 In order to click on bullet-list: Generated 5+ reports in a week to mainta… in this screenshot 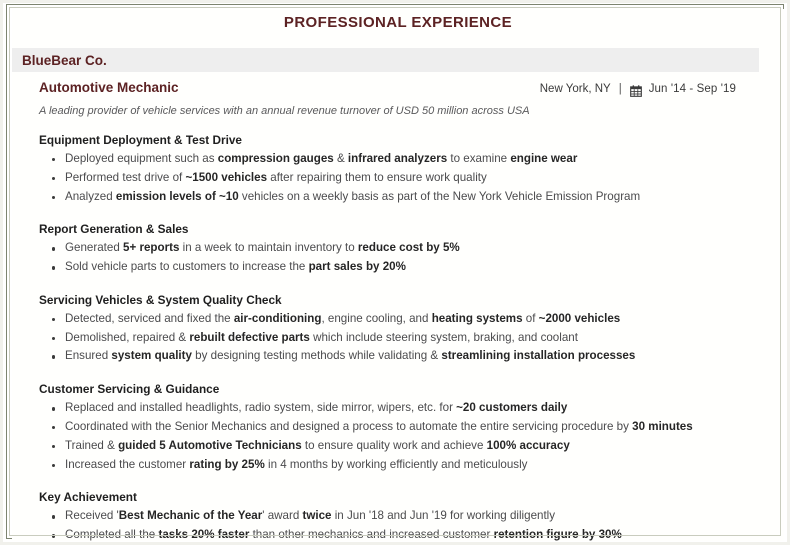, I will do `click(411, 258)`.